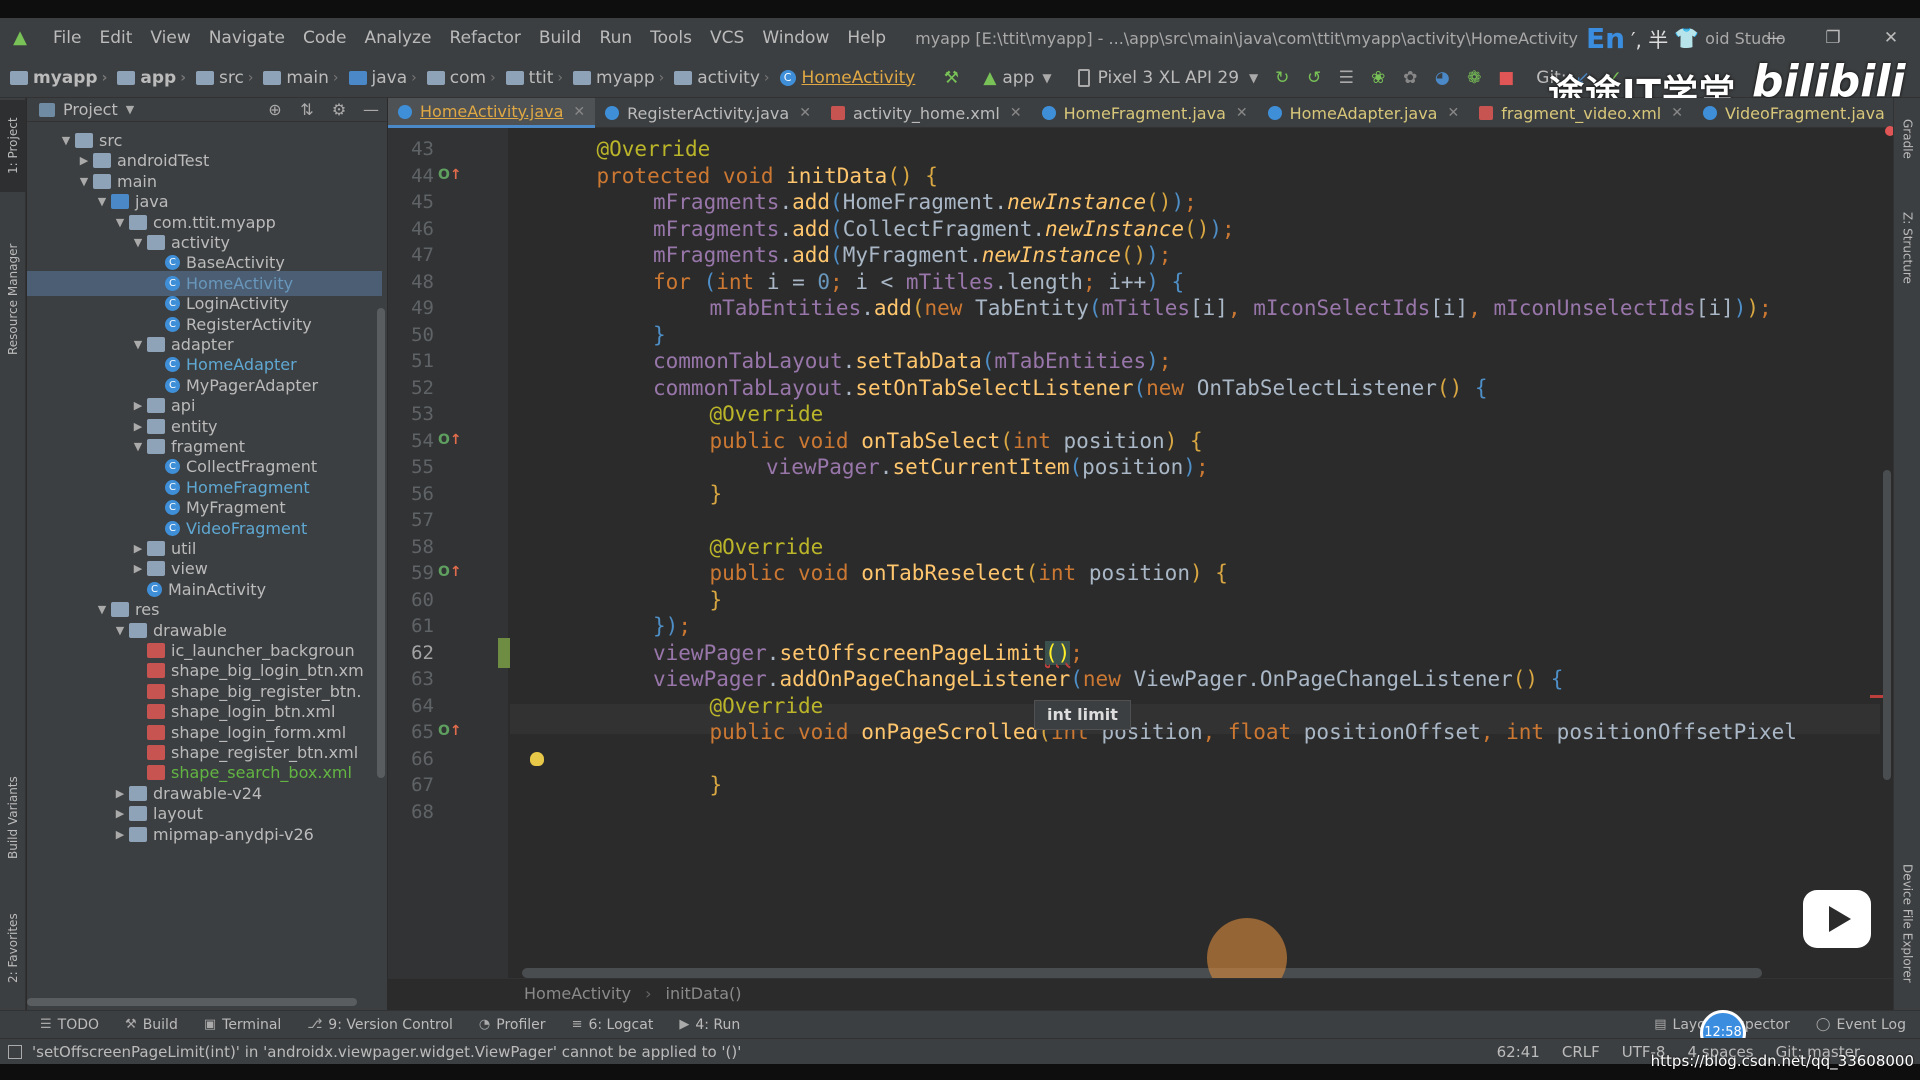  What do you see at coordinates (115, 38) in the screenshot?
I see `menu-edit: Edit` at bounding box center [115, 38].